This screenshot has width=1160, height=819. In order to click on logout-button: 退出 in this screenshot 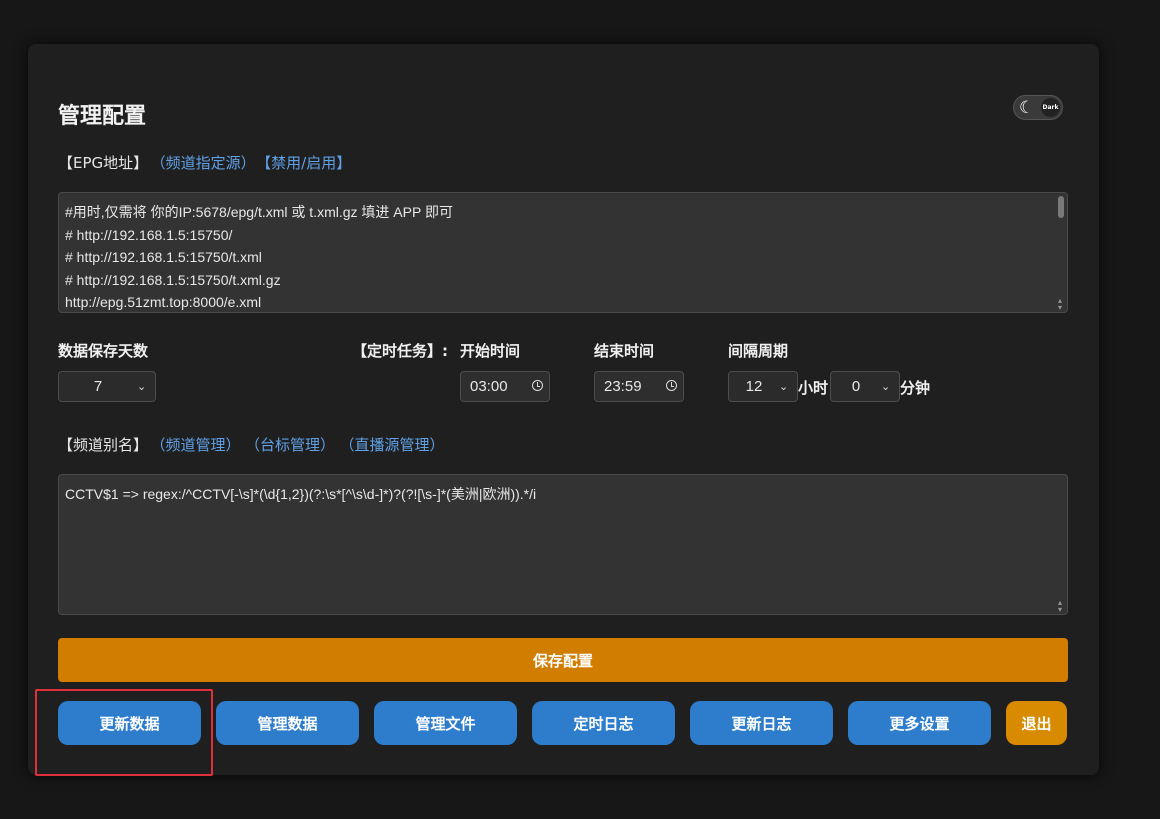, I will do `click(1036, 723)`.